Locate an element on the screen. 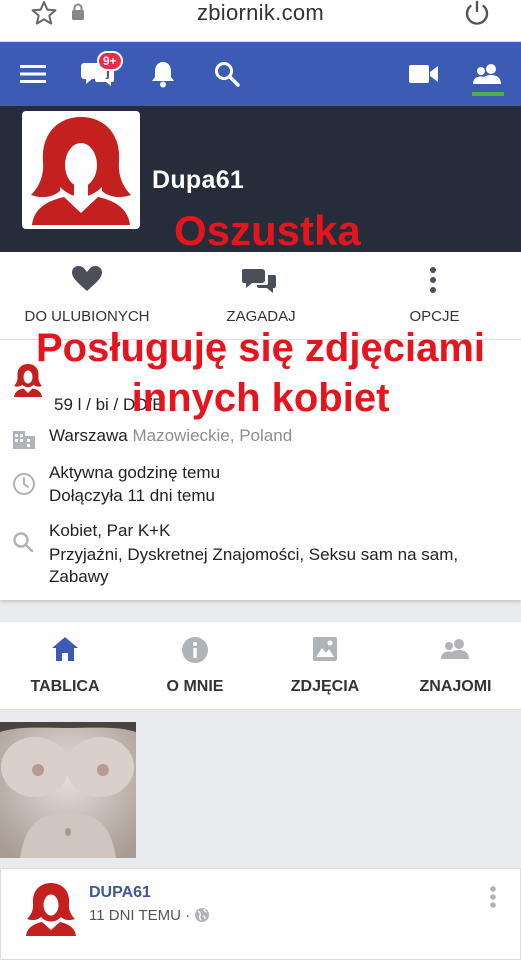  tab-wall-label: TABLICA is located at coordinates (65, 686).